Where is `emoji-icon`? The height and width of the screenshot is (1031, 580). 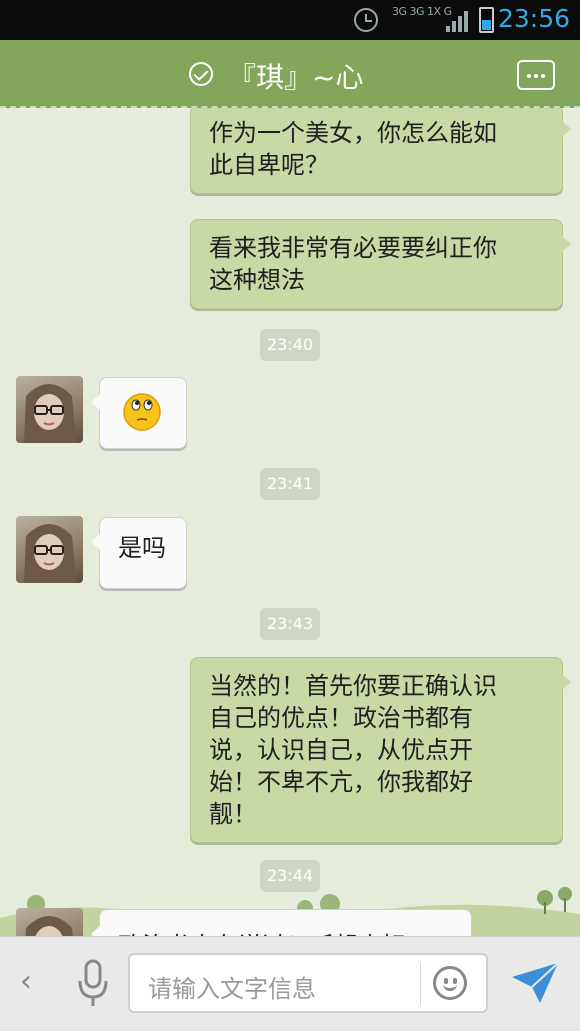 emoji-icon is located at coordinates (450, 983).